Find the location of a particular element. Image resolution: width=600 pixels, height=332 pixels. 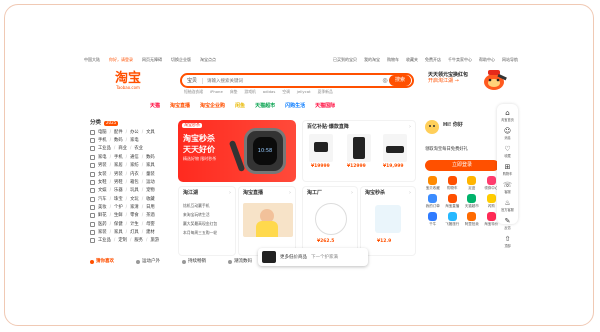

toolbar-item: ☏ 客服 is located at coordinates (507, 187).